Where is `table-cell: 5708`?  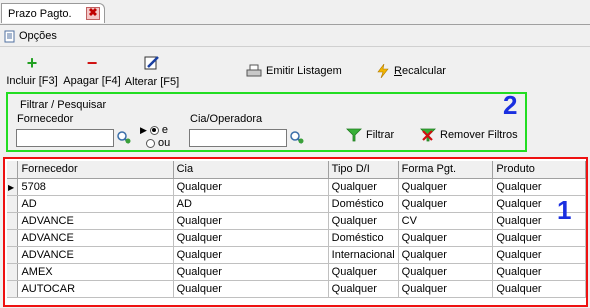 table-cell: 5708 is located at coordinates (95, 187).